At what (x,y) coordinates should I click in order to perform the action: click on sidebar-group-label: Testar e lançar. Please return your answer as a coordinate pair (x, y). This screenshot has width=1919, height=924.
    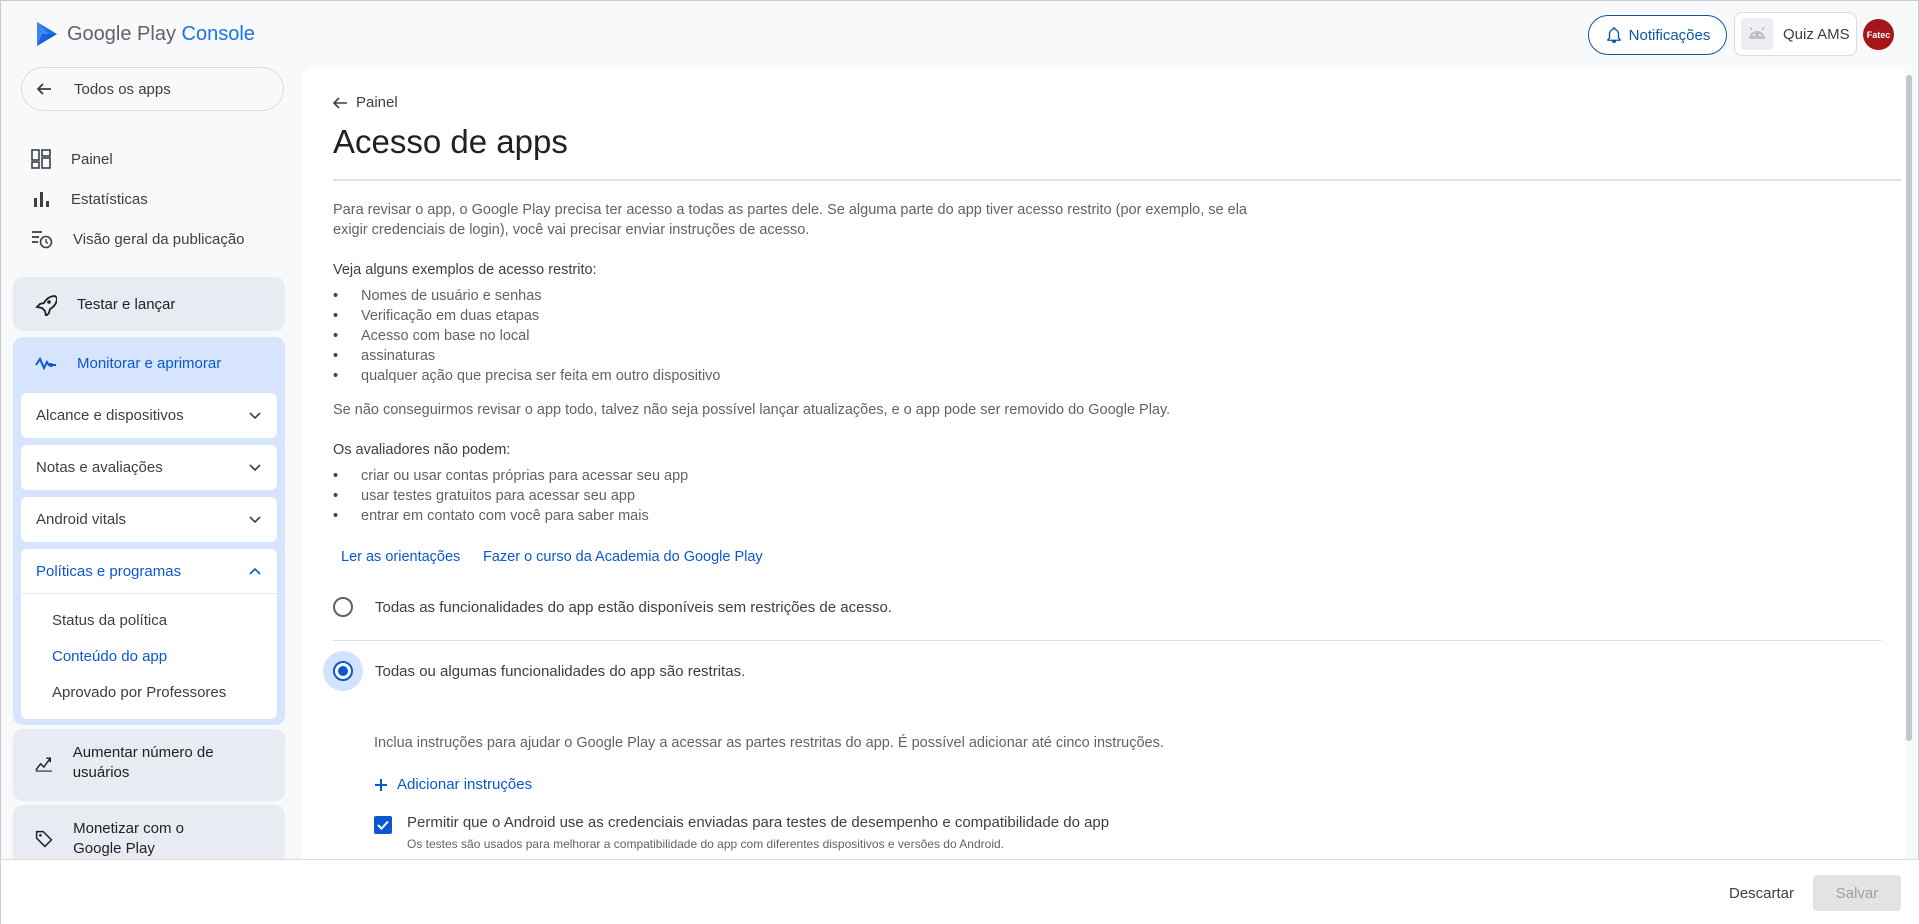
    Looking at the image, I should click on (126, 304).